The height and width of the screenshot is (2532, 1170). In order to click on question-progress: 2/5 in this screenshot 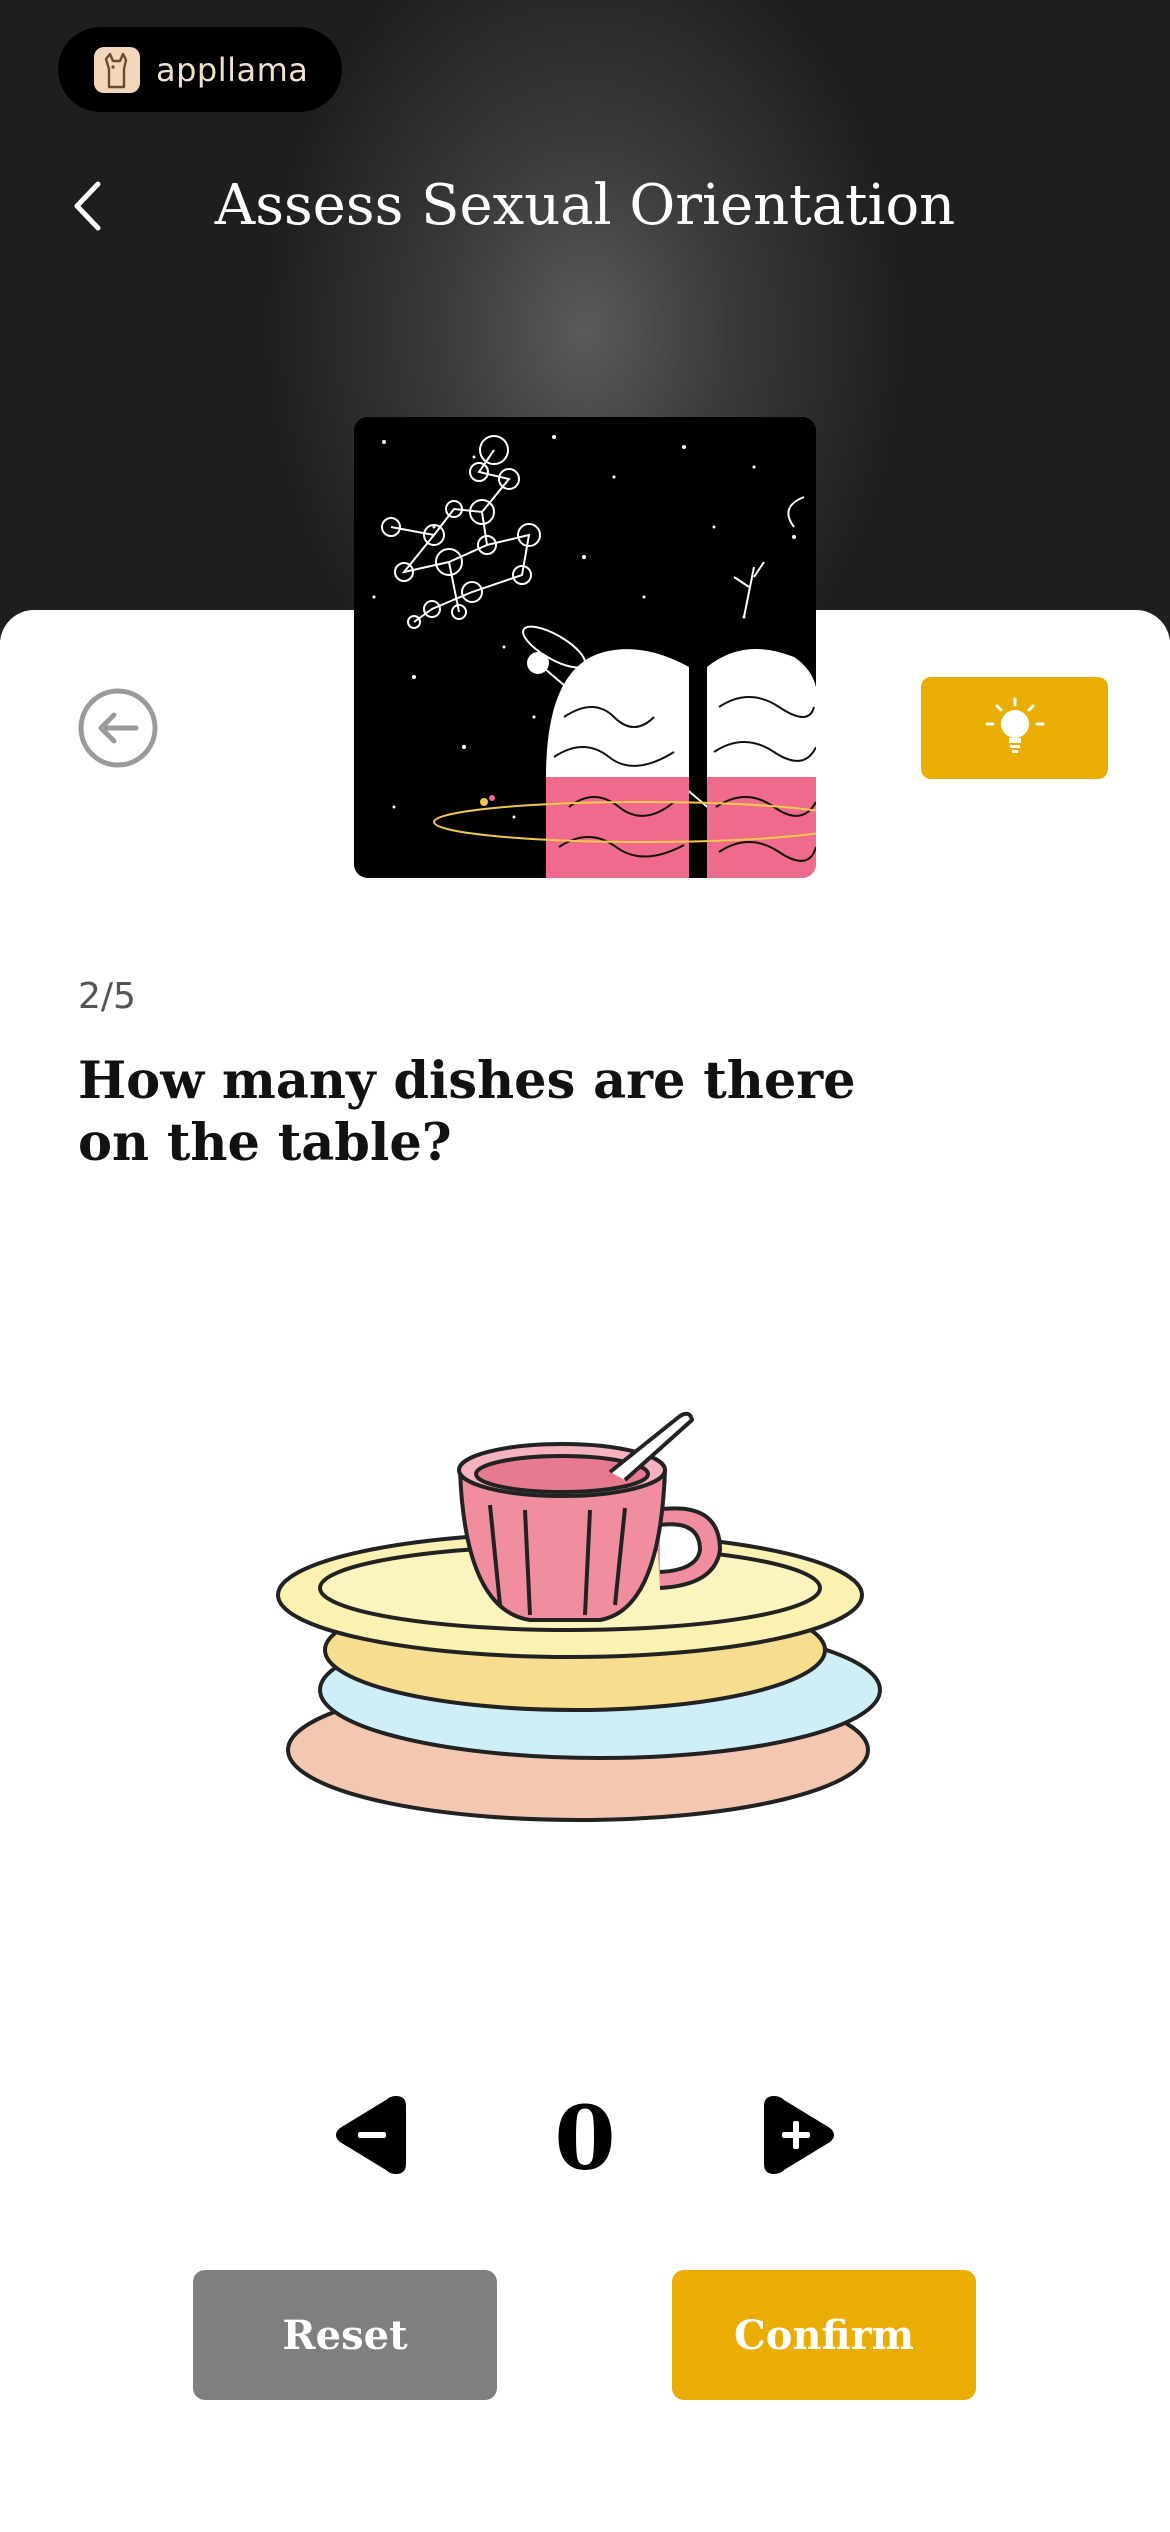, I will do `click(107, 996)`.